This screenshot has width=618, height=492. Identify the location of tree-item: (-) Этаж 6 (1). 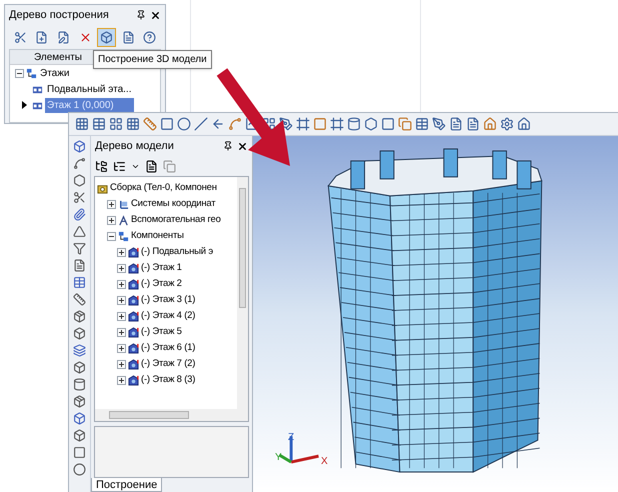
(168, 348).